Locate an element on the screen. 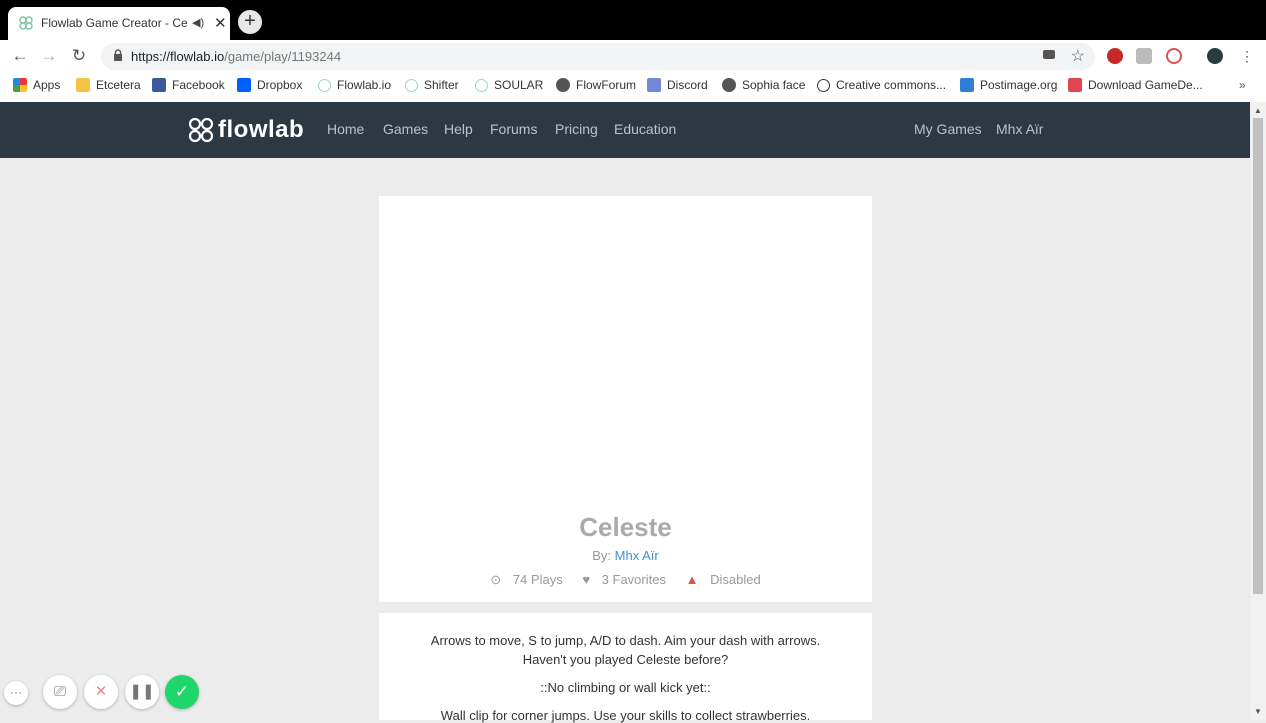 This screenshot has width=1266, height=723. apps-grid-icon is located at coordinates (20, 85).